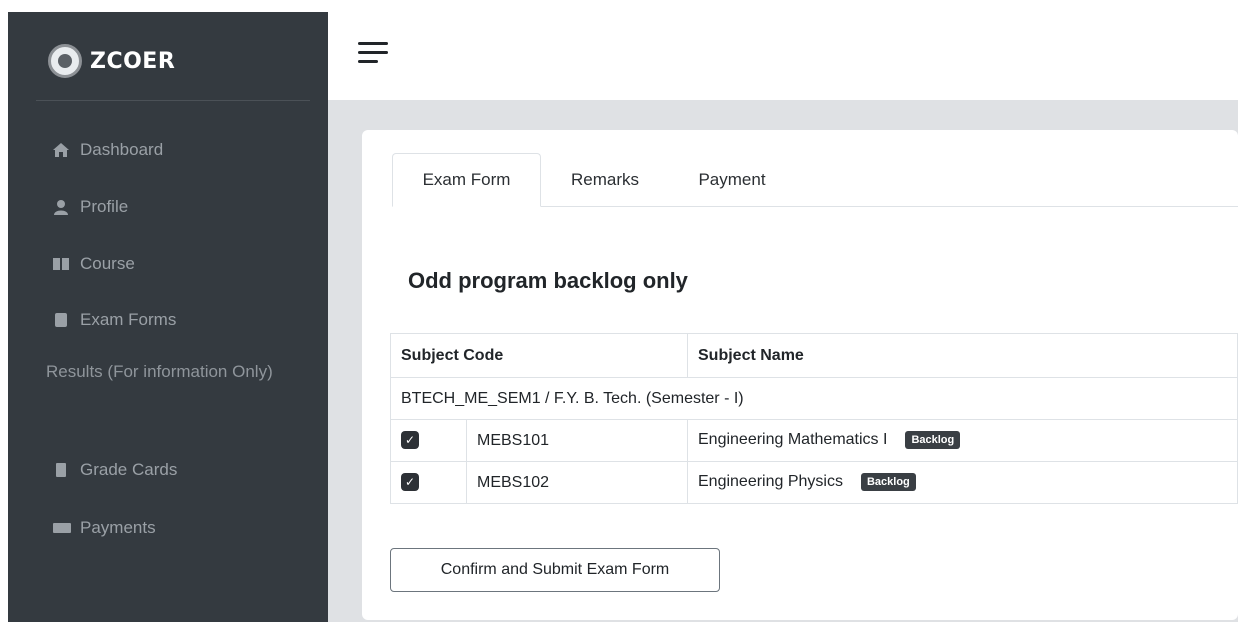 The image size is (1238, 622). Describe the element at coordinates (770, 482) in the screenshot. I see `subject-name: Engineering Physics` at that location.